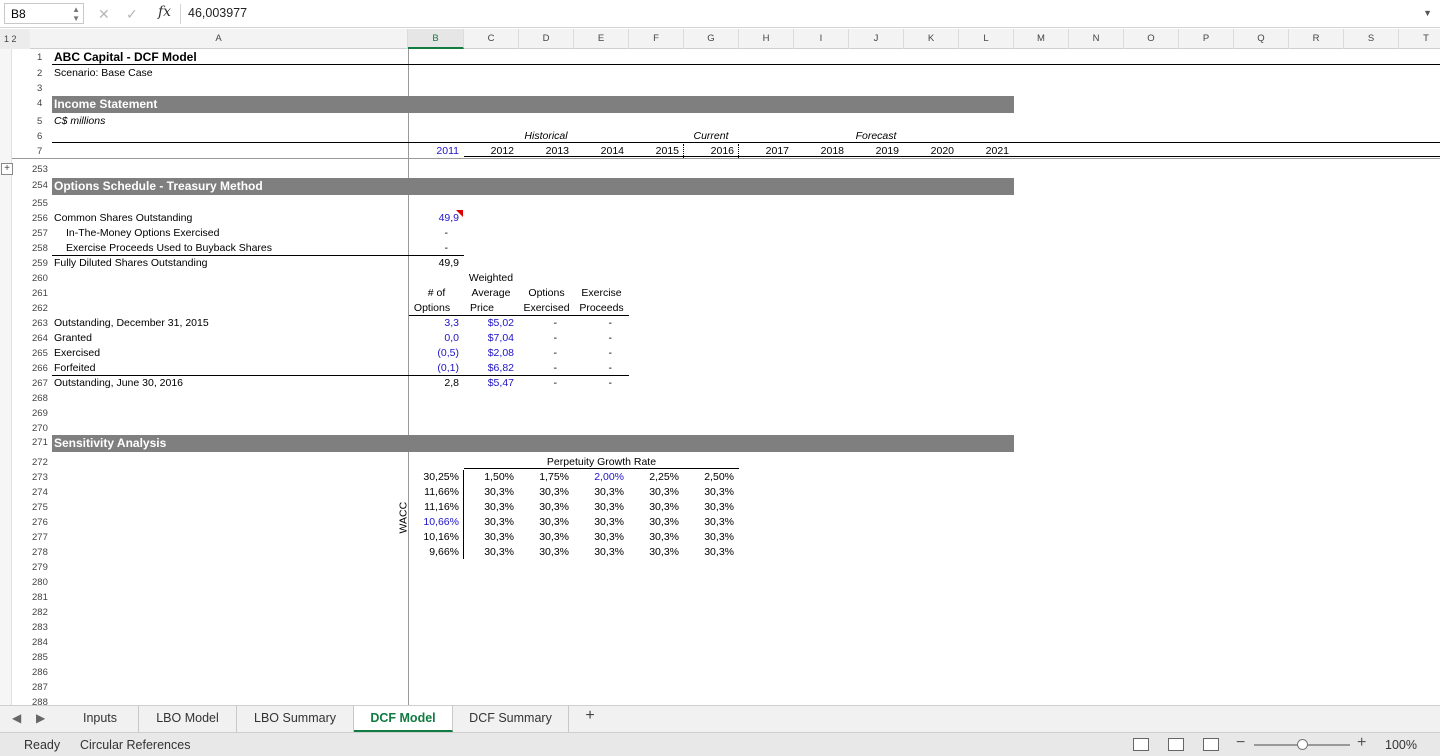 The height and width of the screenshot is (756, 1440). I want to click on row-header-271: 271, so click(32, 442).